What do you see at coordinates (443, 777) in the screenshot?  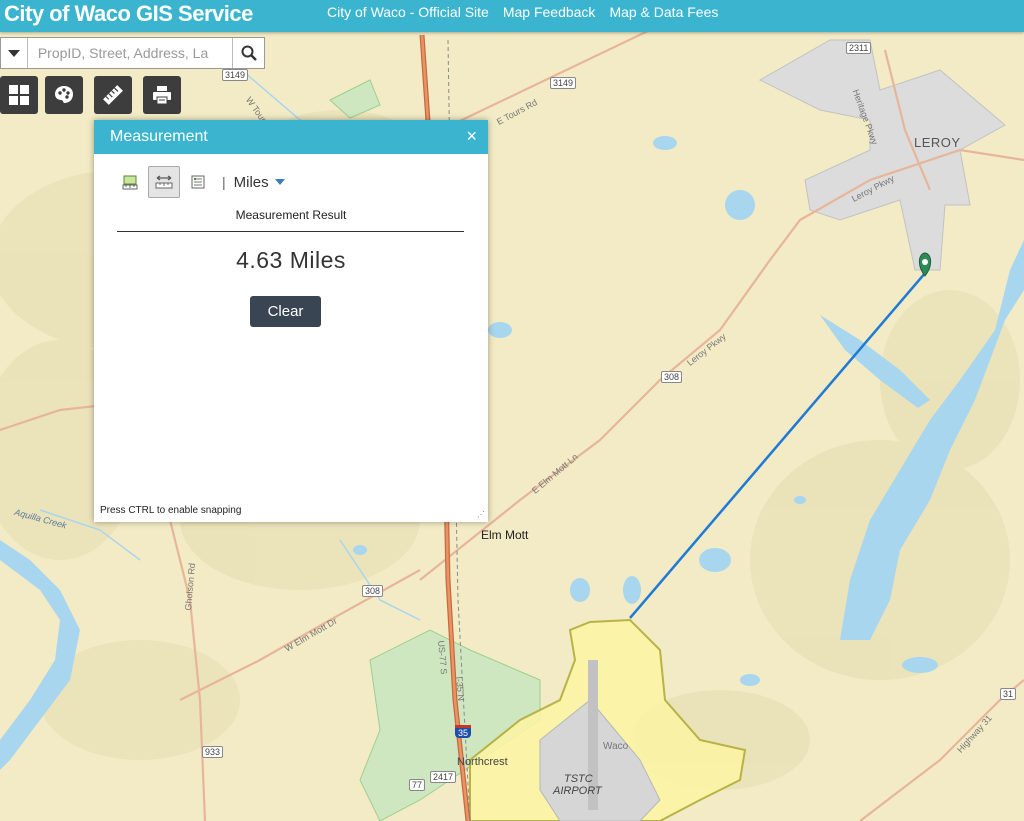 I see `road-shield: 2417` at bounding box center [443, 777].